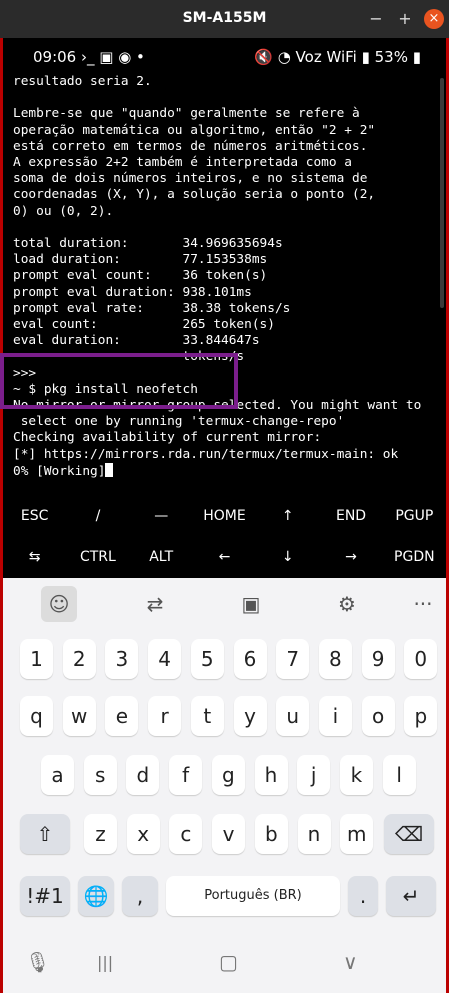 The image size is (449, 993). I want to click on space-bar: Português (BR), so click(253, 896).